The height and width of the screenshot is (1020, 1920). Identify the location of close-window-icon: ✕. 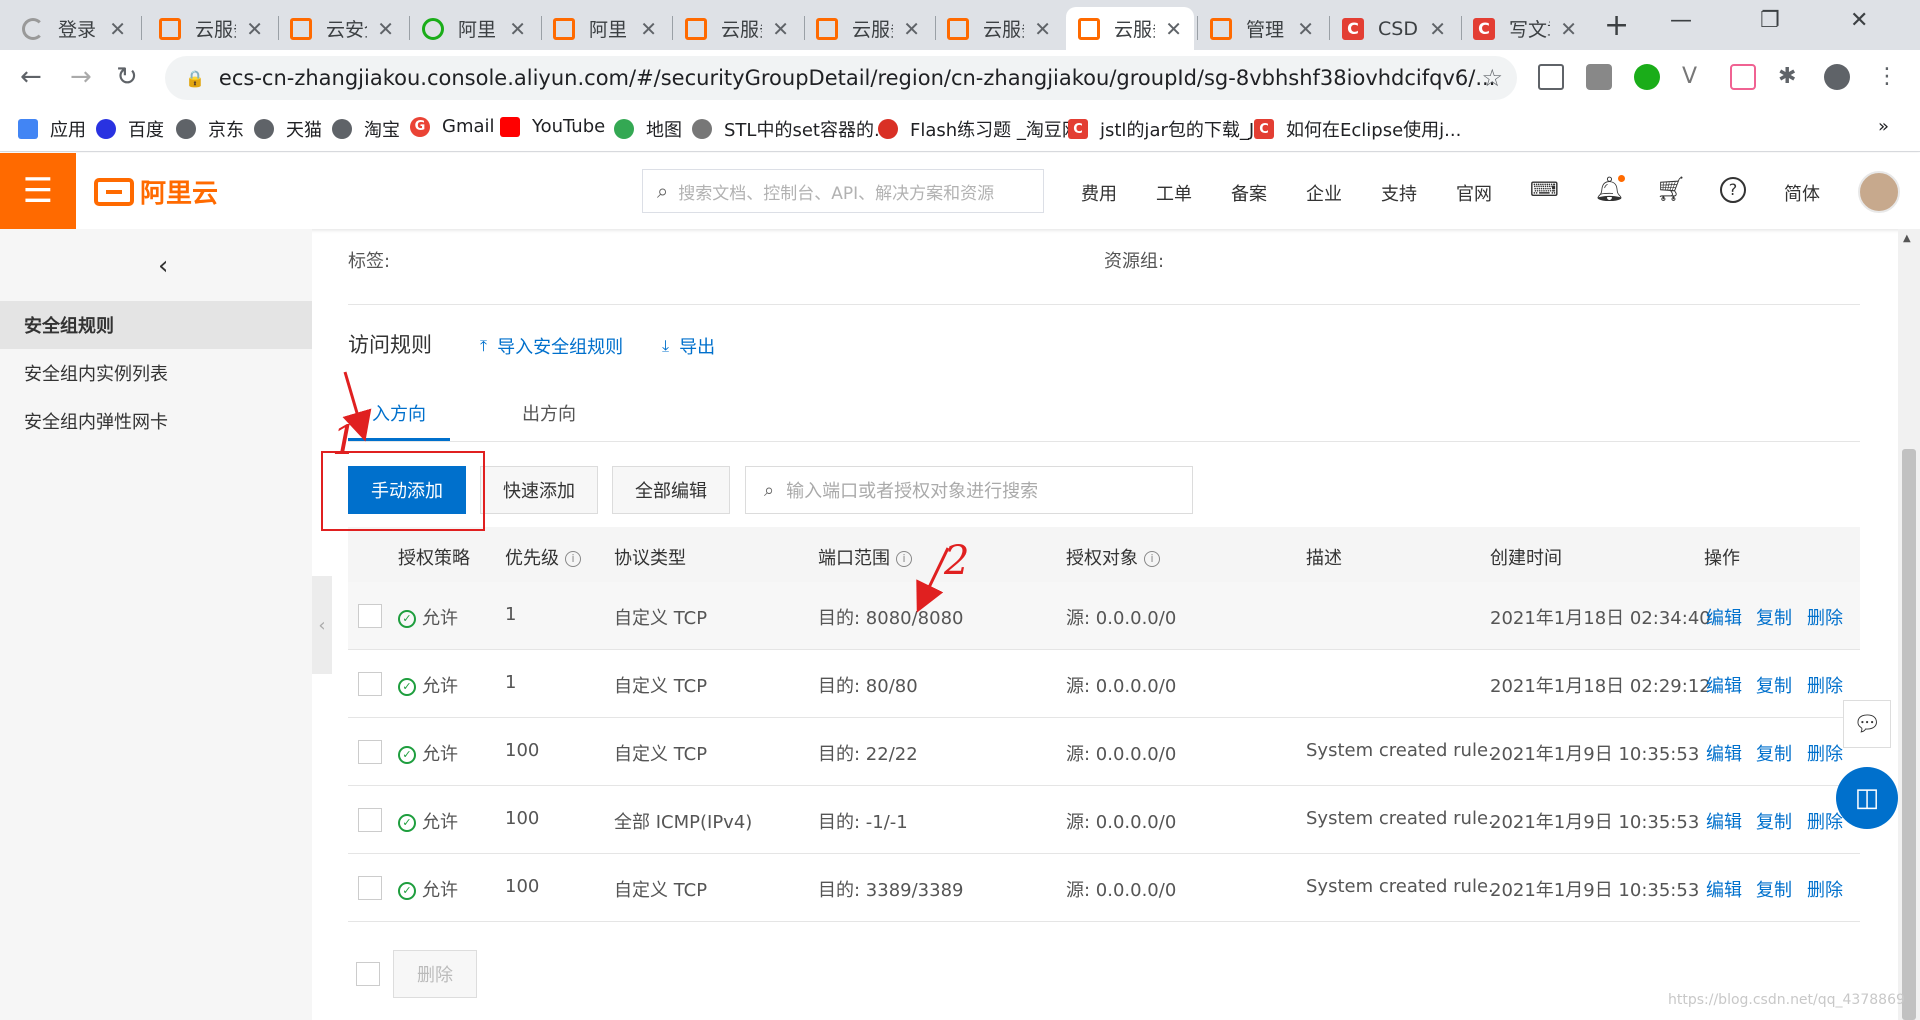
(1859, 20).